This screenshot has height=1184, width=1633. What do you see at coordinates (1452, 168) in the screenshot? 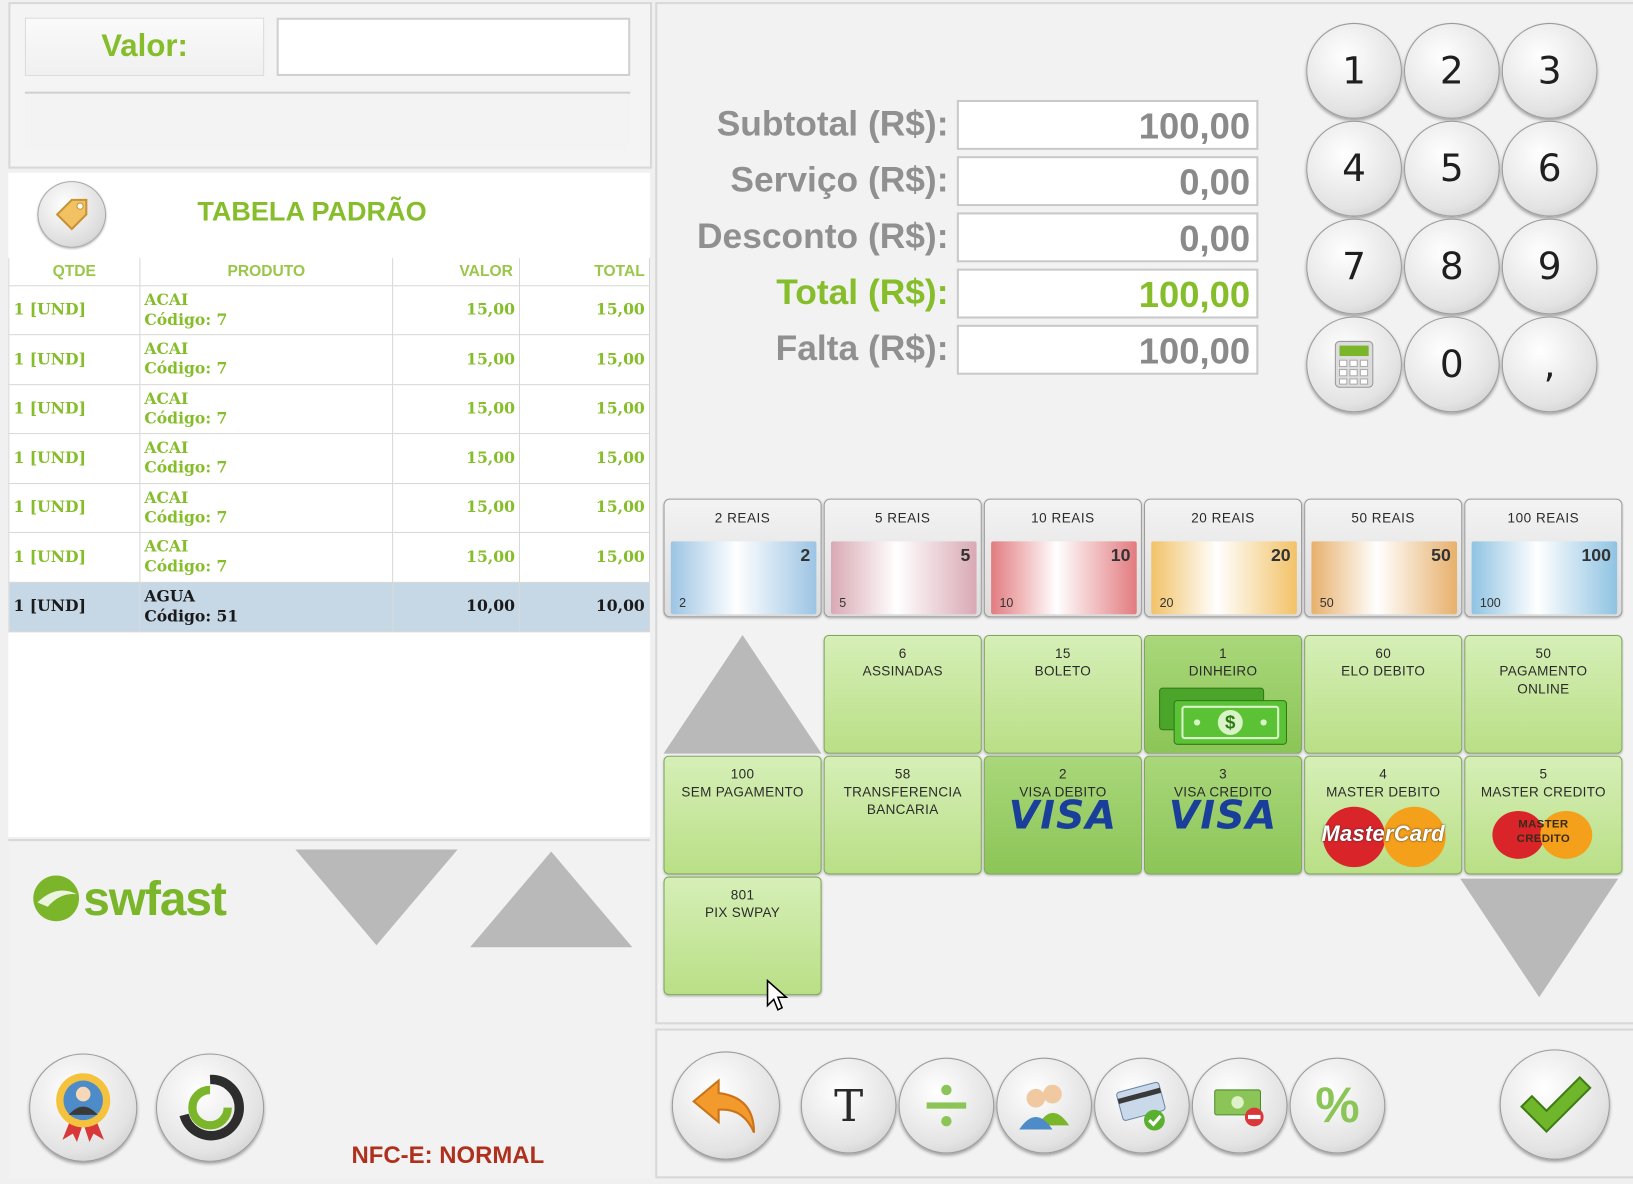
I see `keypad-key-5: 5` at bounding box center [1452, 168].